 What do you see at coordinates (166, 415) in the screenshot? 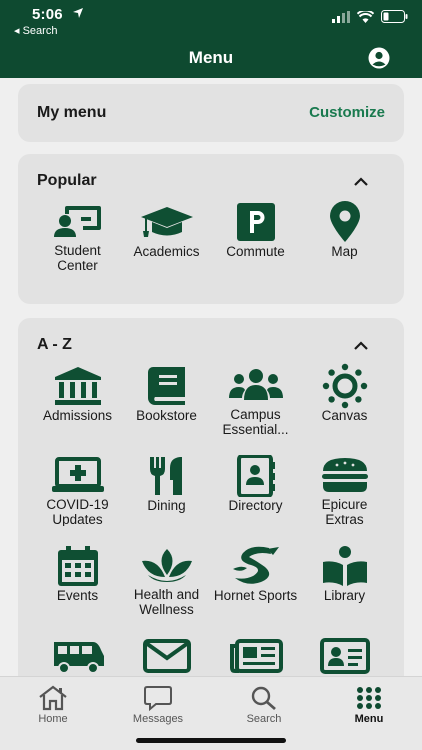
I see `tile-label: Bookstore` at bounding box center [166, 415].